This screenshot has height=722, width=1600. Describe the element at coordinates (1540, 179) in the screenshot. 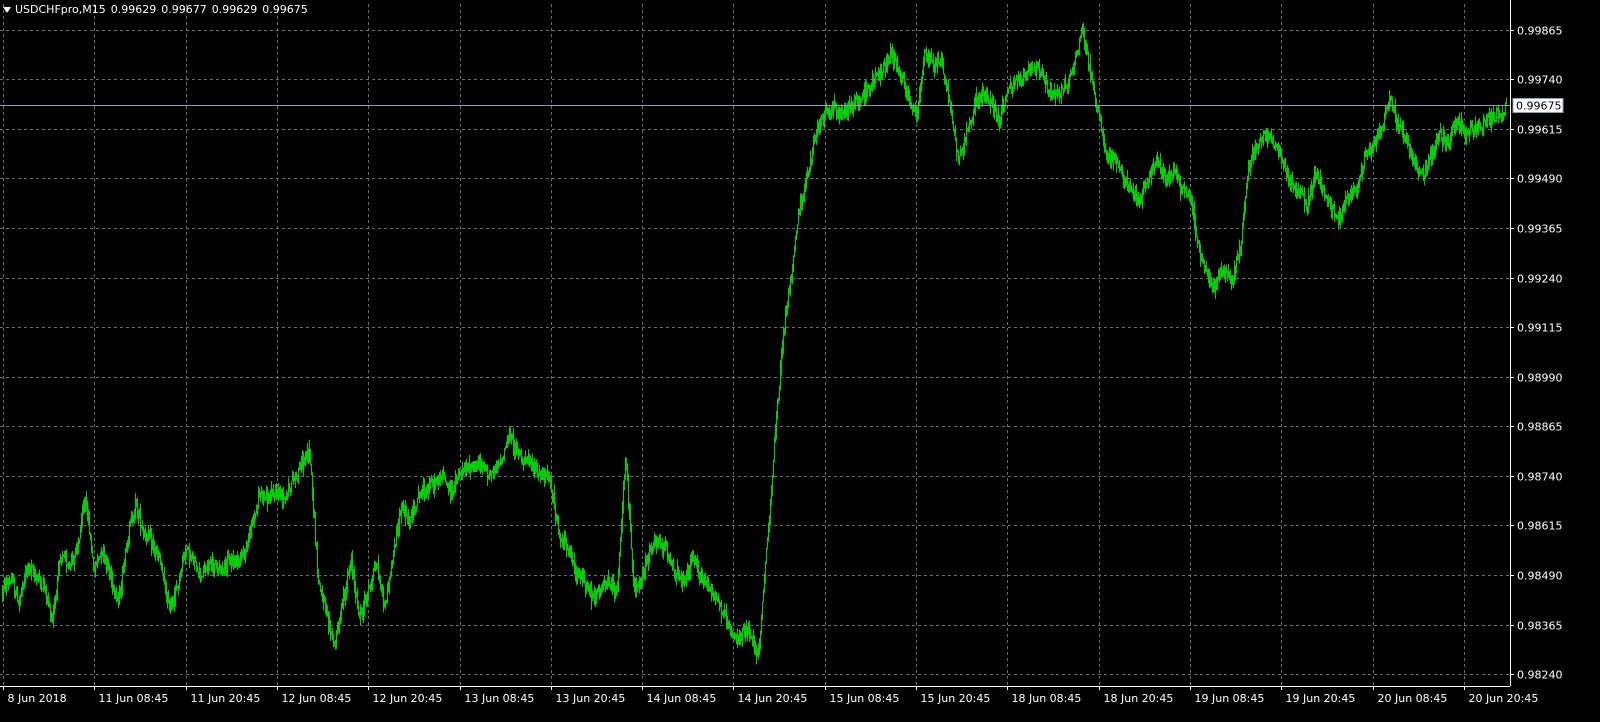

I see `y-tick-label: 0.99490` at that location.